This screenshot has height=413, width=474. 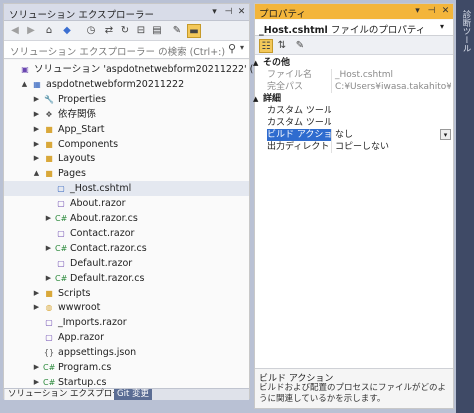 What do you see at coordinates (266, 46) in the screenshot?
I see `categorized-icon: ☷` at bounding box center [266, 46].